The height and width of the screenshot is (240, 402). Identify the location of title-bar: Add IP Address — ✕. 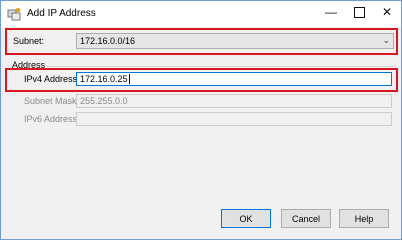
(201, 14).